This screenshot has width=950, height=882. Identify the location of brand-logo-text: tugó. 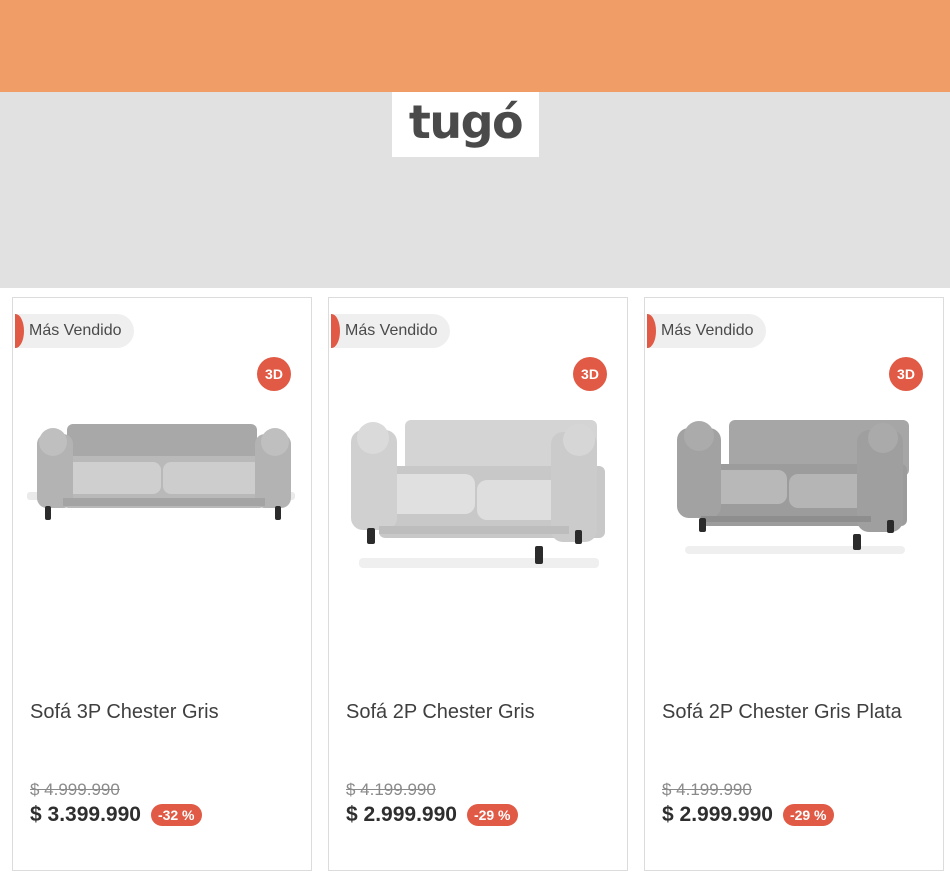
(466, 121).